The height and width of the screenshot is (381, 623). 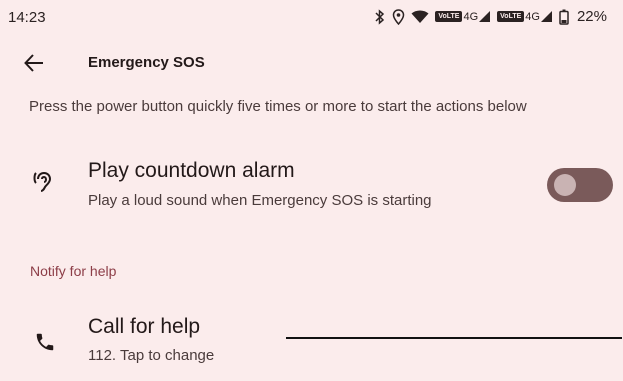 What do you see at coordinates (27, 17) in the screenshot?
I see `status-time: 14:23` at bounding box center [27, 17].